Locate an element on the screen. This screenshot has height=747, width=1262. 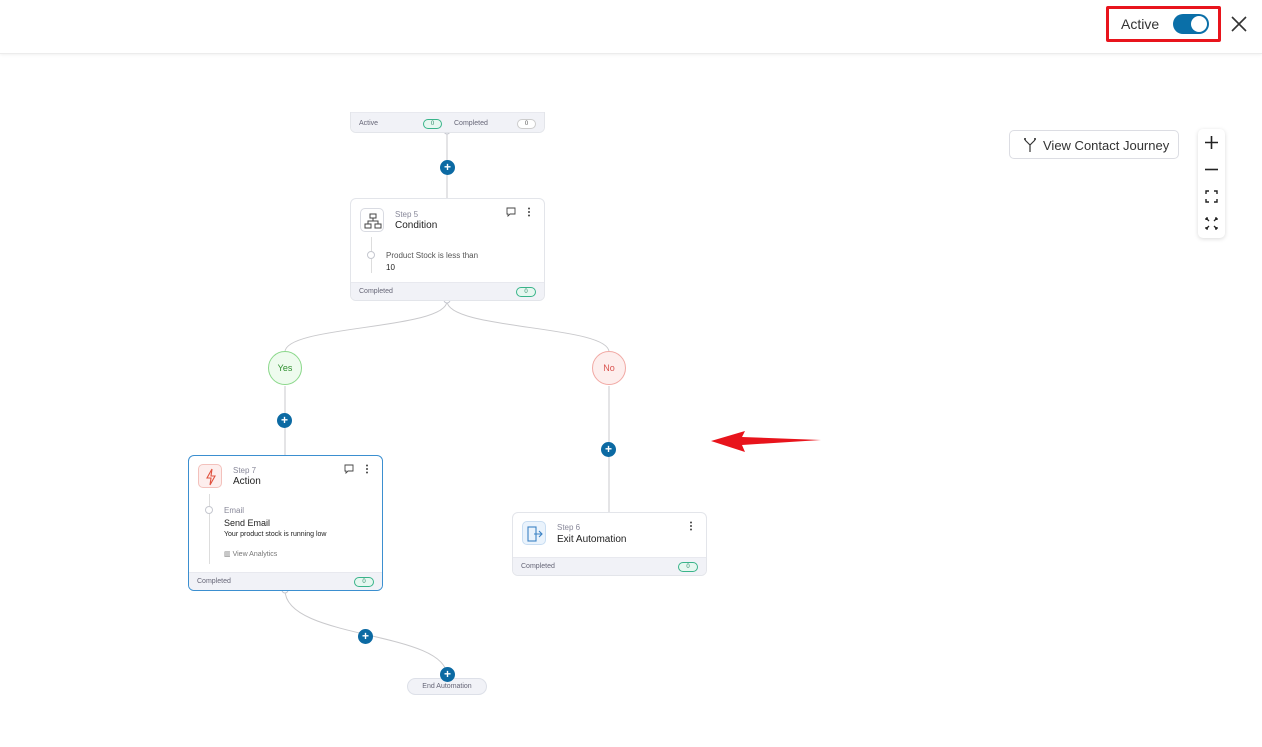
action-type: Email is located at coordinates (234, 510).